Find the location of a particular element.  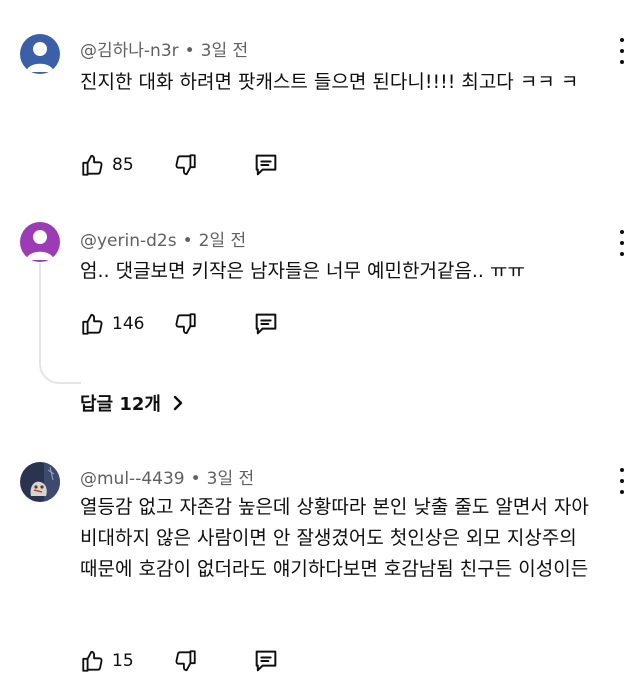

user-avatar-image-icon is located at coordinates (40, 482).